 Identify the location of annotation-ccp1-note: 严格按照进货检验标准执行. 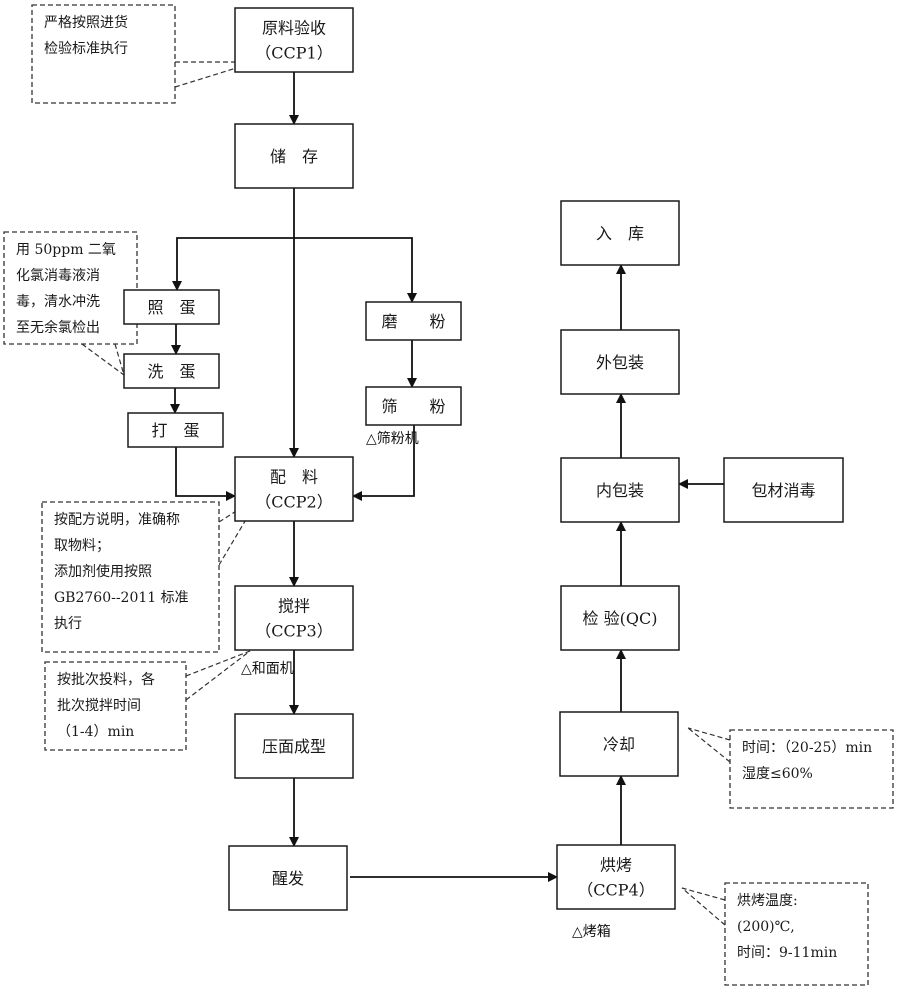
(103, 54).